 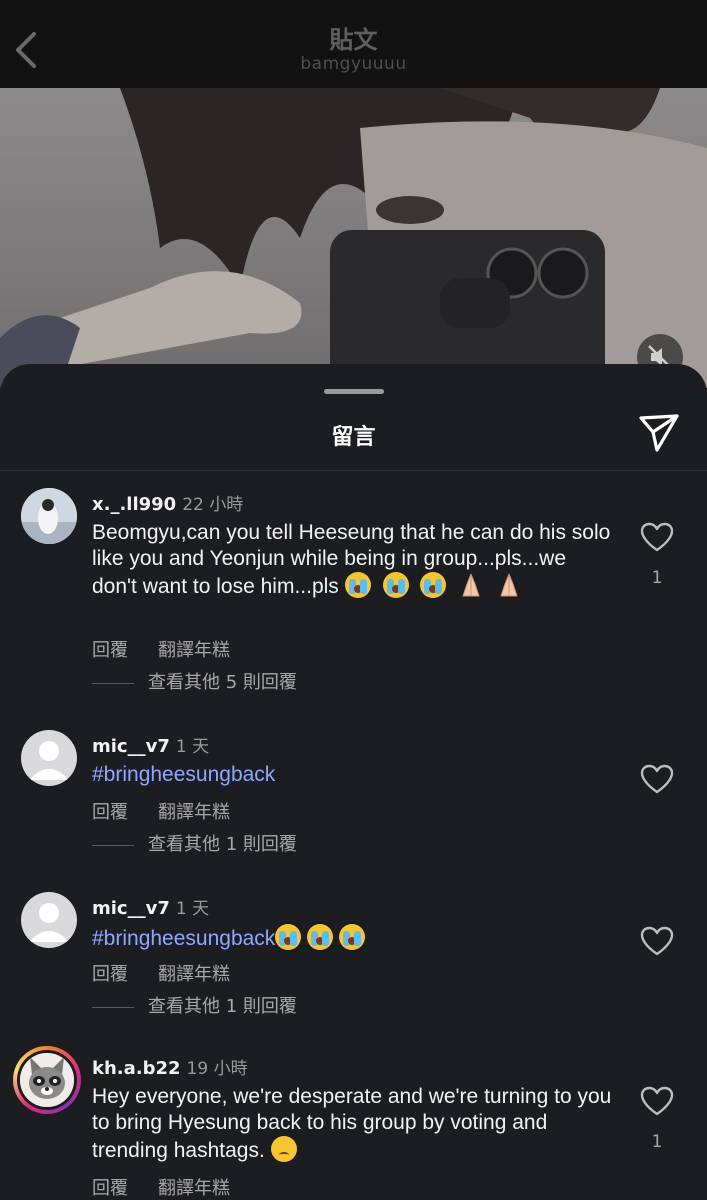 I want to click on top-nav-bar: 貼文 bamgyuuuu, so click(x=353, y=44).